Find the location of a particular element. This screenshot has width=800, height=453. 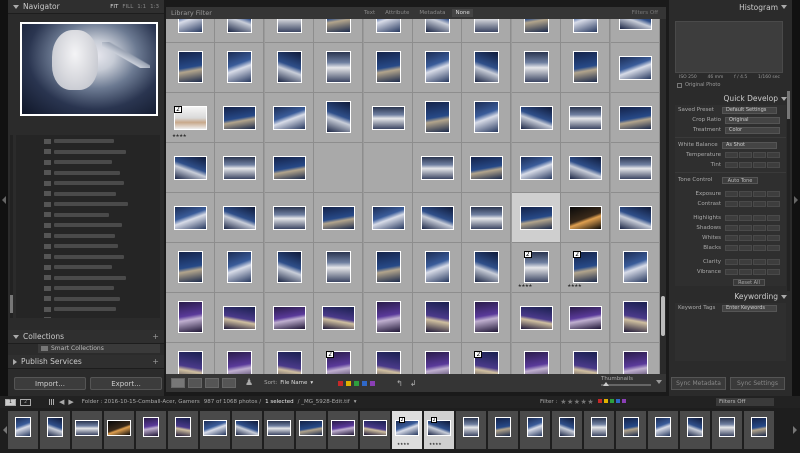

filmstrip: 2 ★★★★ 2 ★★★★ is located at coordinates (400, 430).